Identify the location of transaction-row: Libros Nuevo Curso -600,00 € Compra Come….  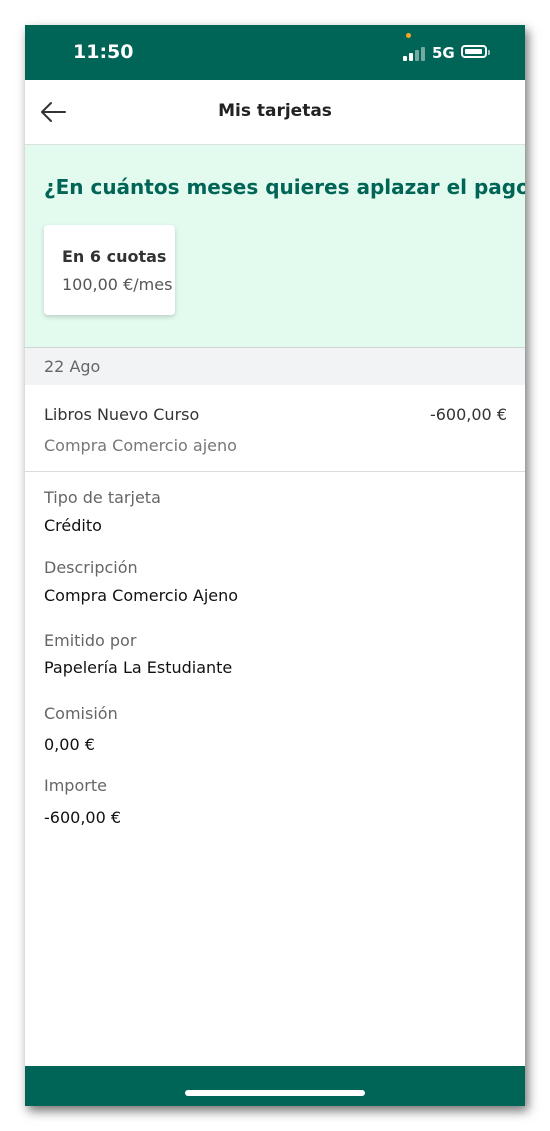
(275, 428).